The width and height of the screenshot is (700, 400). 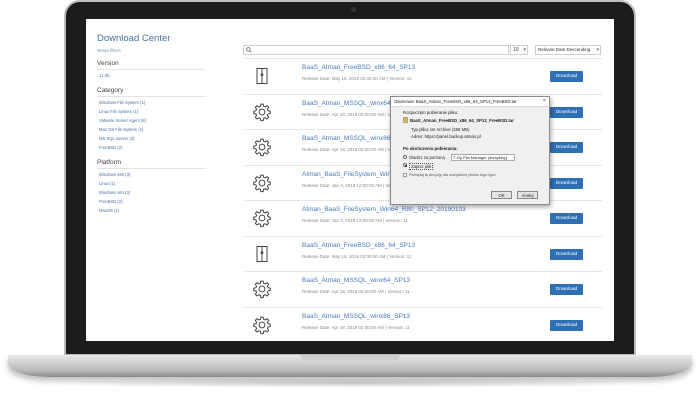 What do you see at coordinates (111, 201) in the screenshot?
I see `filter-platform-item: FreeBSD (2)` at bounding box center [111, 201].